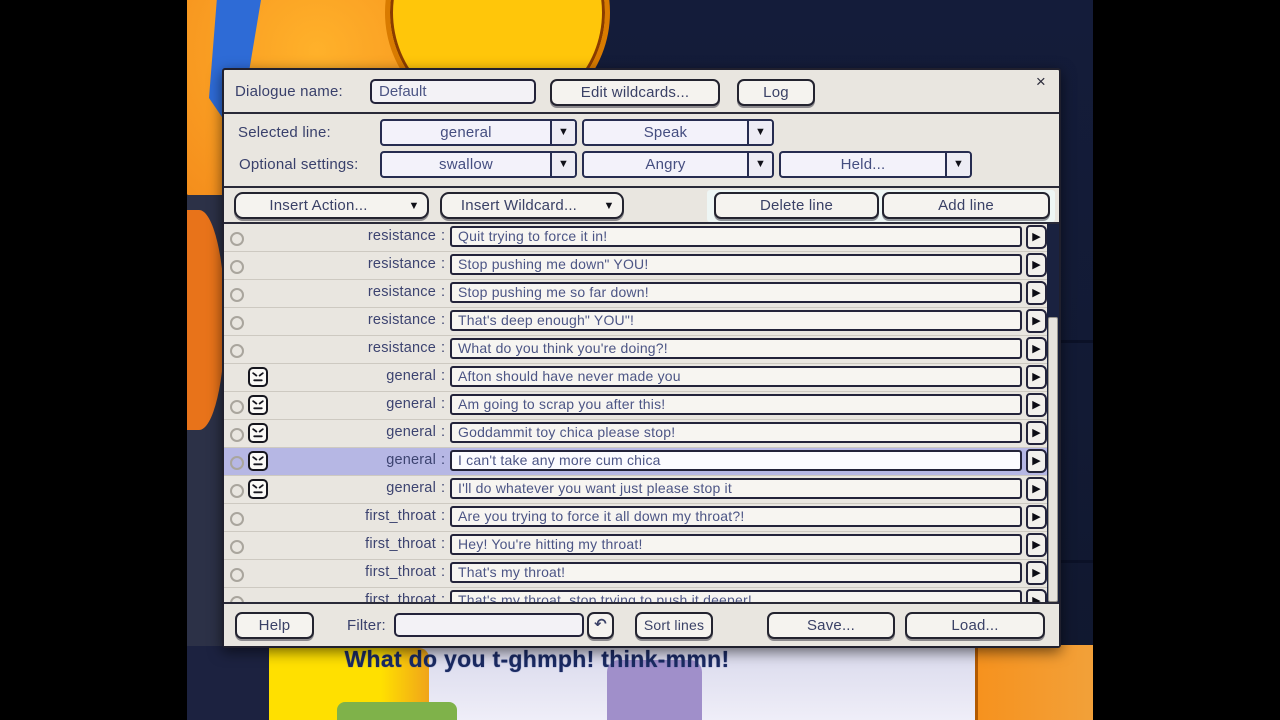 The image size is (1280, 720). I want to click on dialogue-line-row: resistance : That's deep enough" YOU"! ▶, so click(641, 322).